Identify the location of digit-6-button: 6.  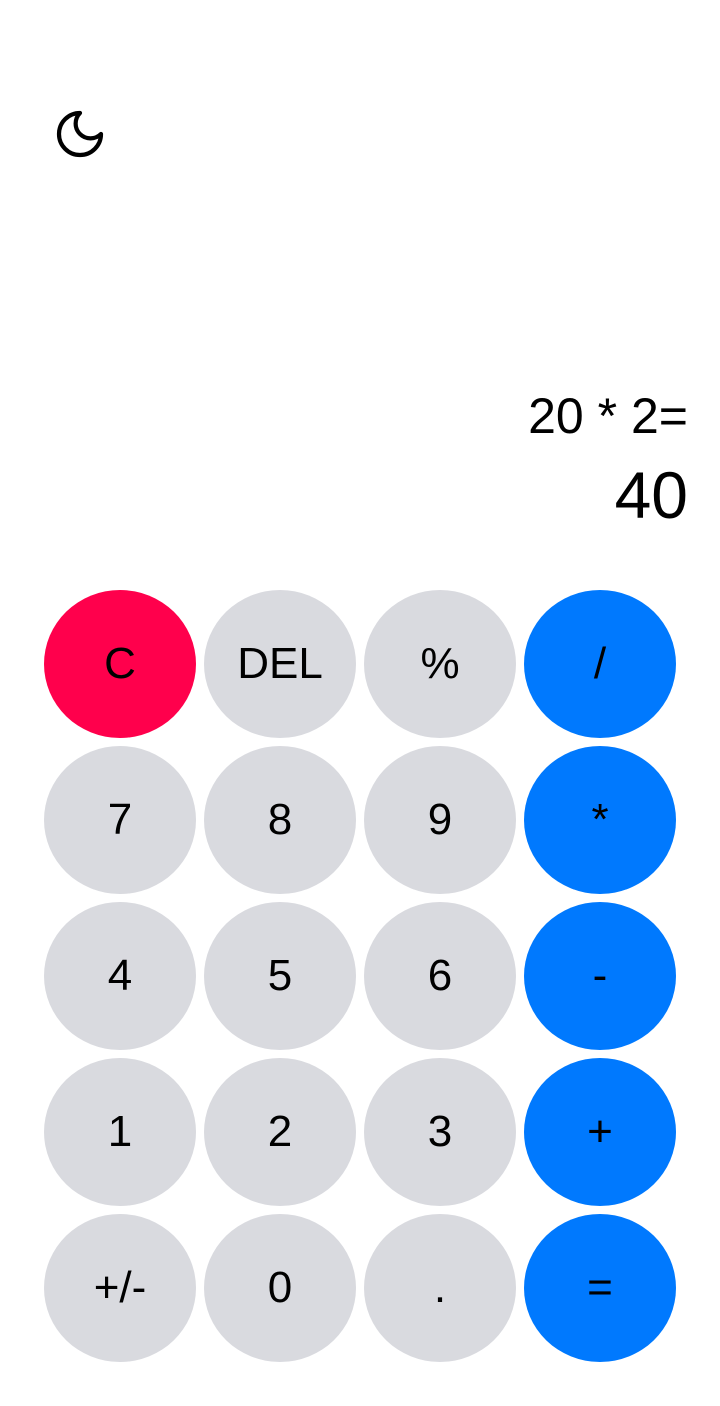
(440, 976).